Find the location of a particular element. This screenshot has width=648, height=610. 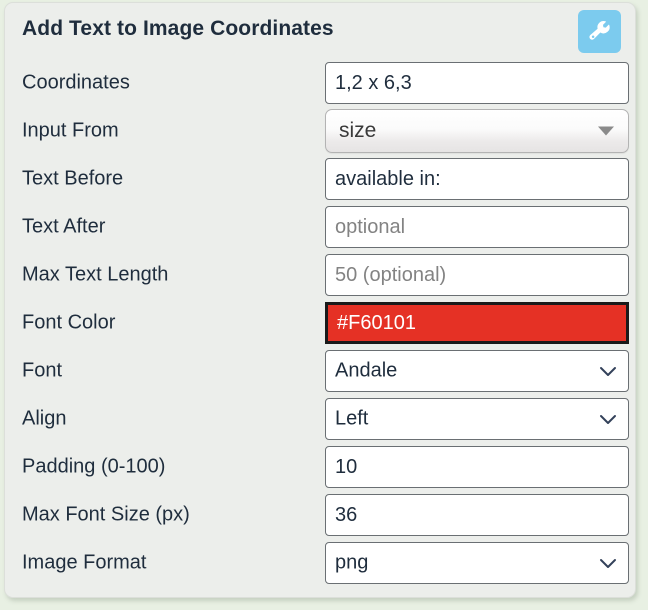

field-max-text-length is located at coordinates (477, 275).